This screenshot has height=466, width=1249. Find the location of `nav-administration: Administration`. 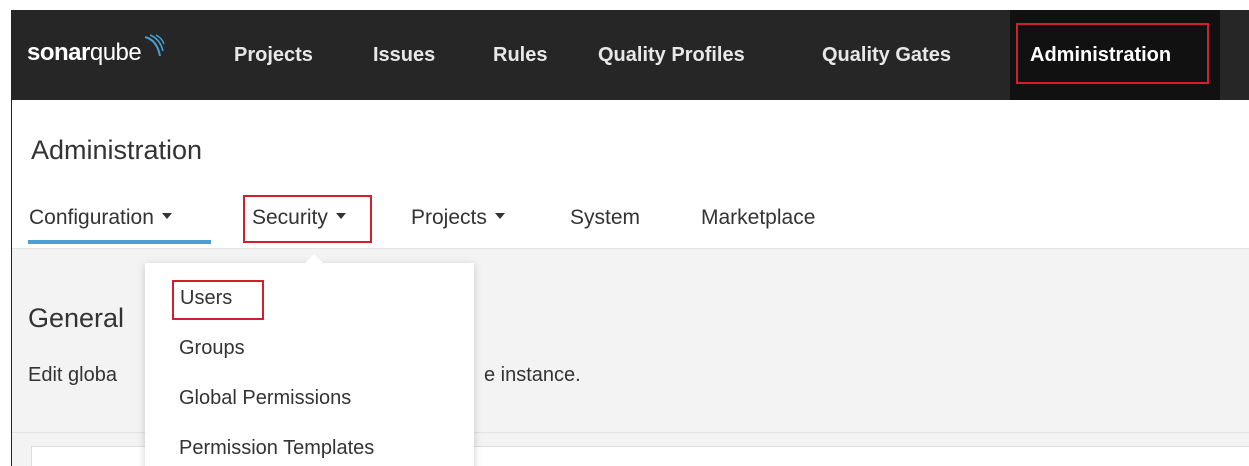

nav-administration: Administration is located at coordinates (1115, 55).